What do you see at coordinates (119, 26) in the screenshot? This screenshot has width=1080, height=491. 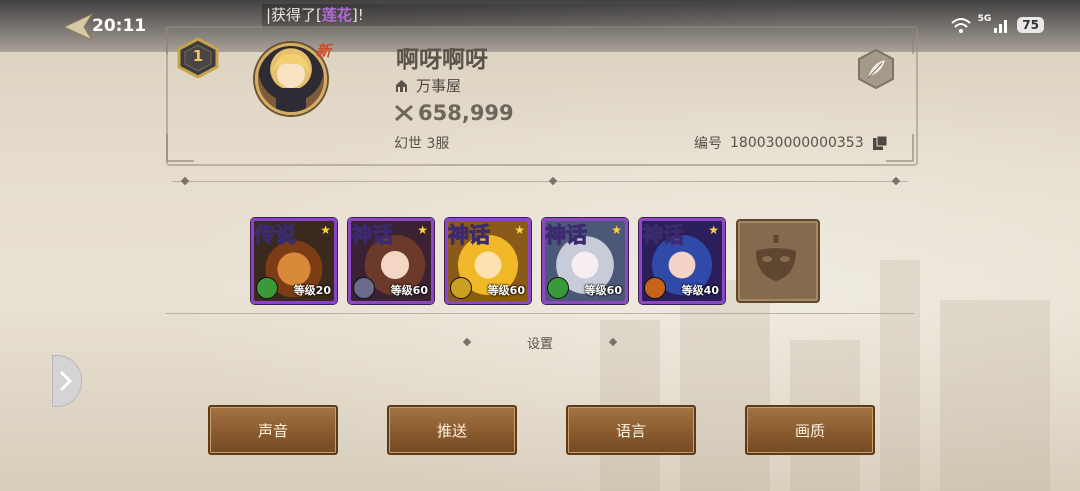 I see `clock: 20:11` at bounding box center [119, 26].